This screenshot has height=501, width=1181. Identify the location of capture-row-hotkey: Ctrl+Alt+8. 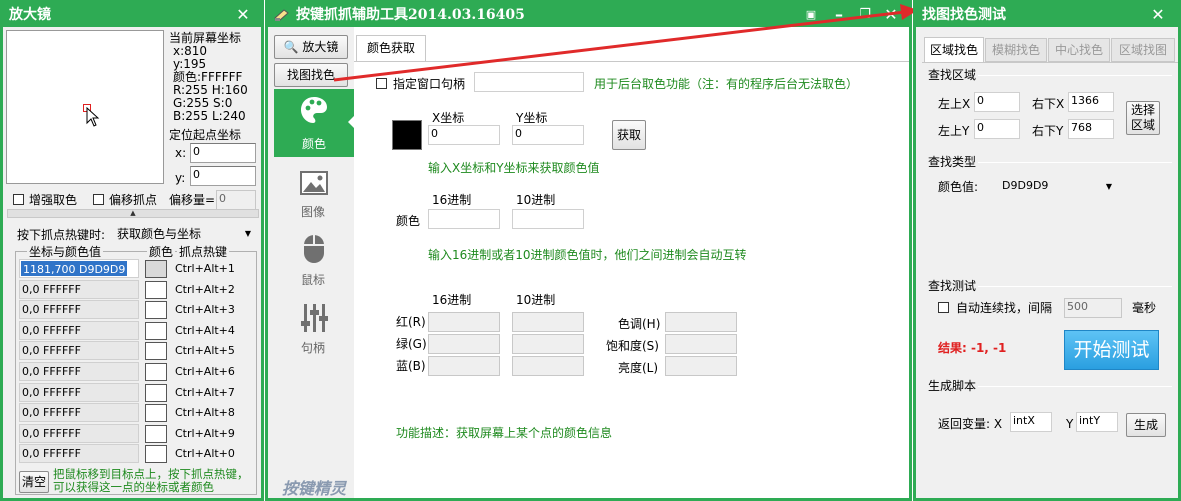
(205, 413).